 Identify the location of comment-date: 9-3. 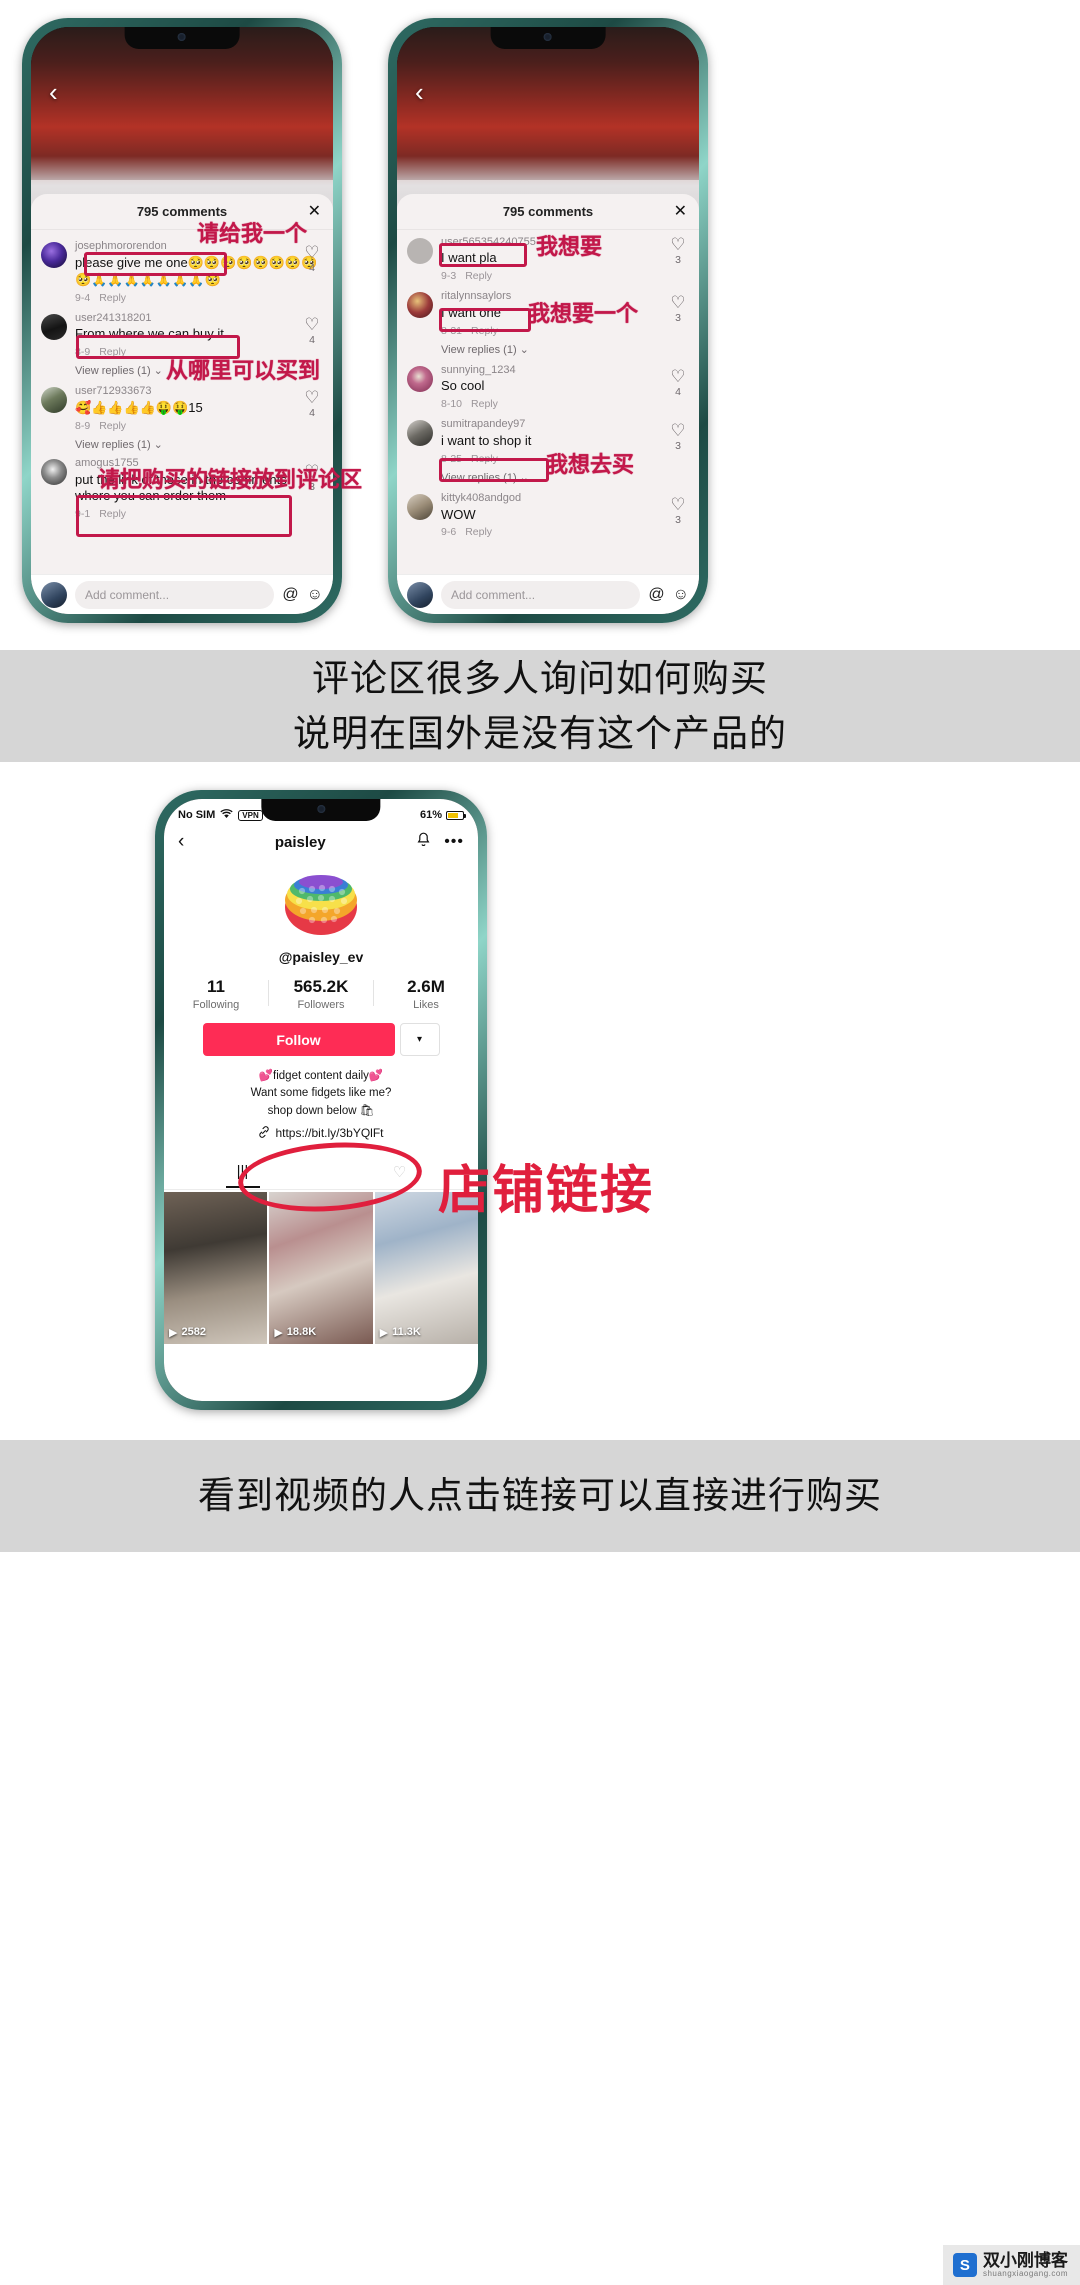
(449, 275).